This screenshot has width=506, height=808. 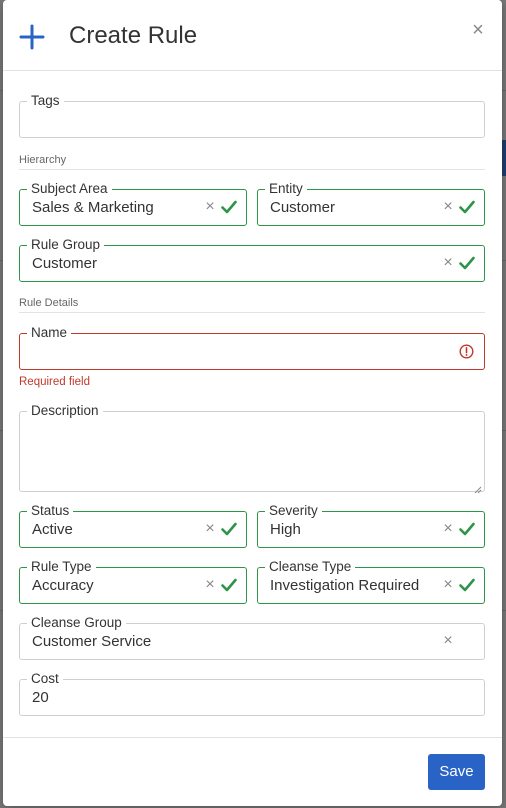 What do you see at coordinates (133, 581) in the screenshot?
I see `rule-type-select: Rule Type Accuracy ×` at bounding box center [133, 581].